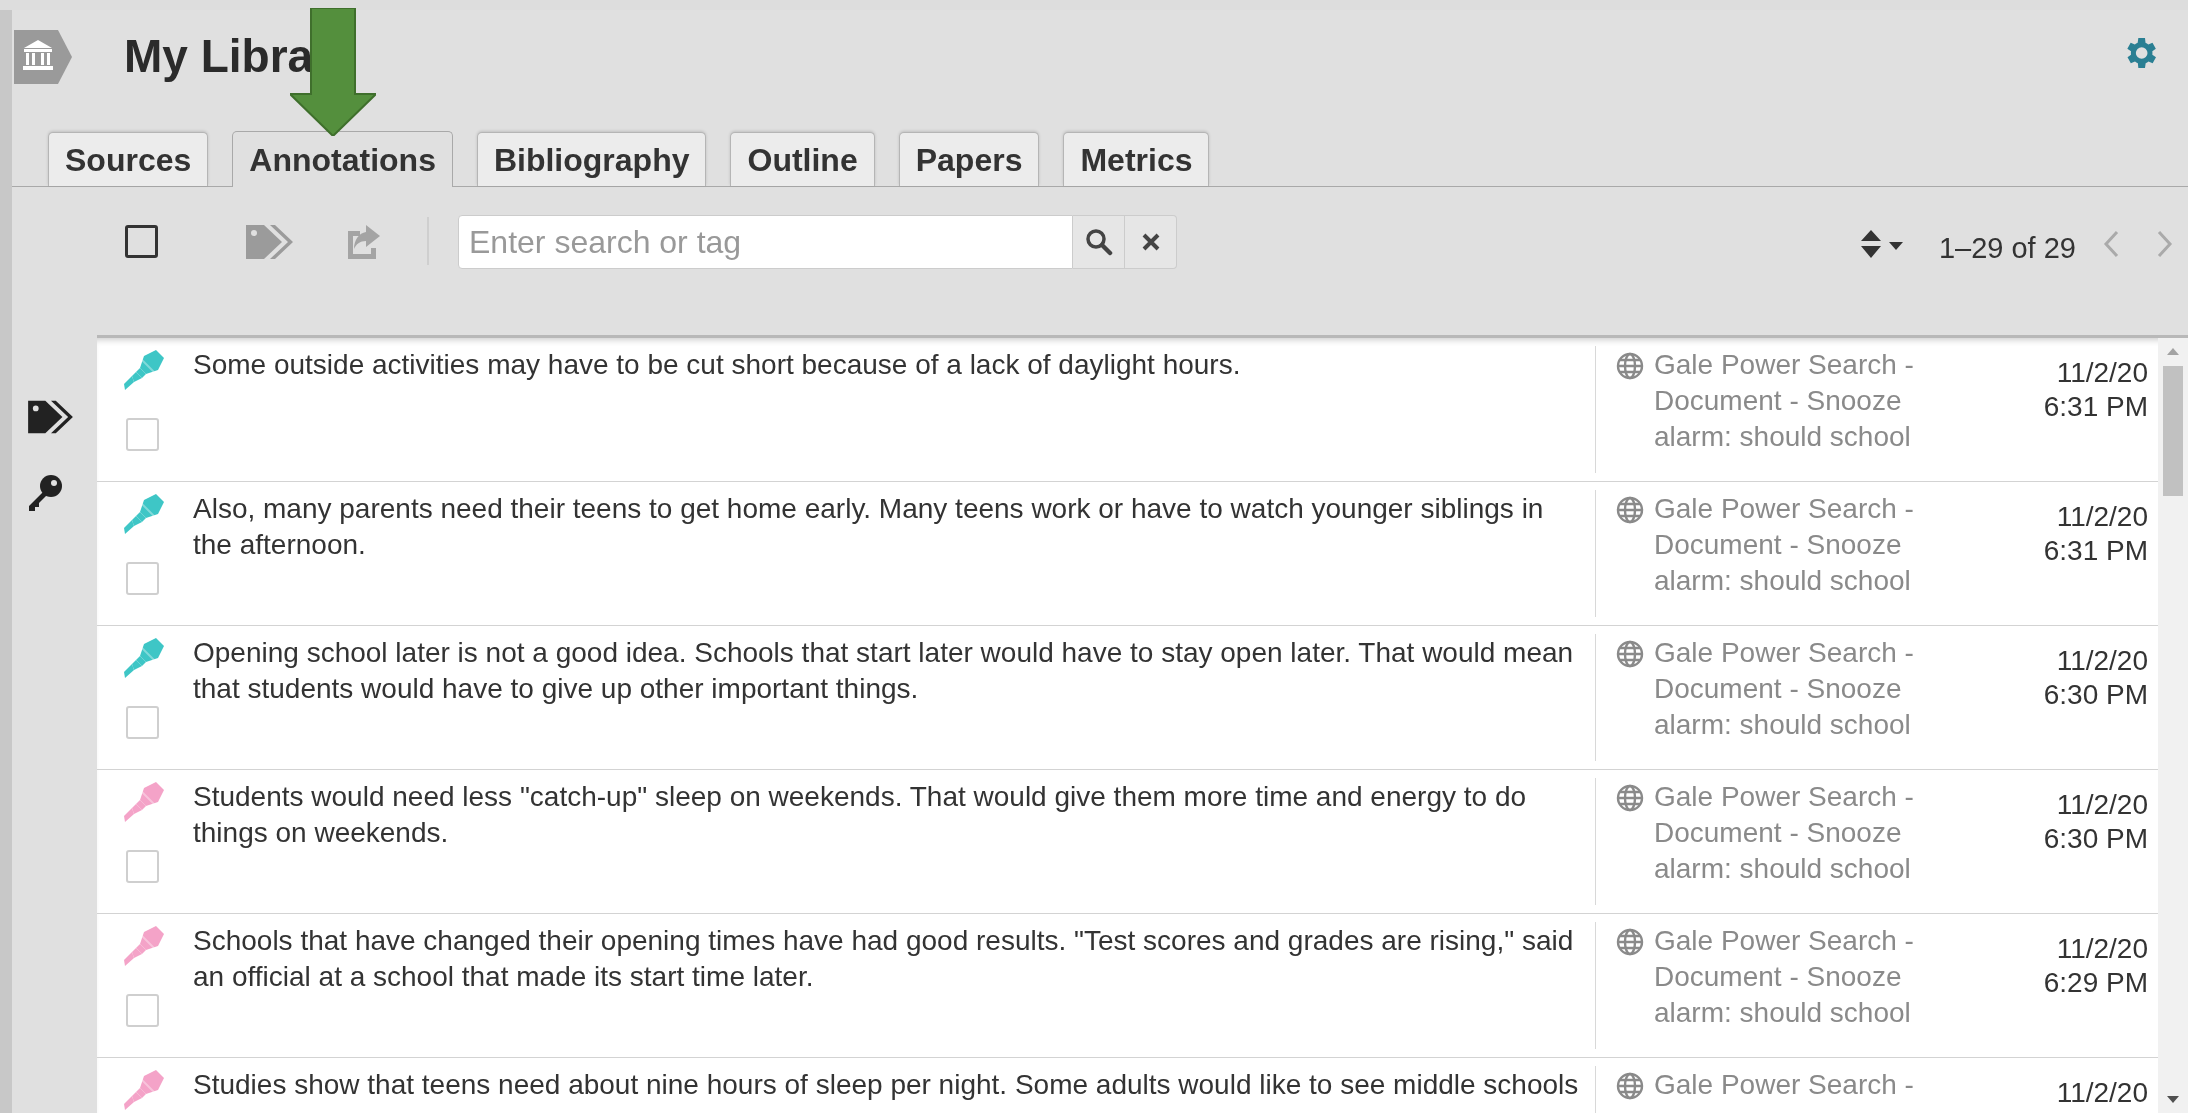  What do you see at coordinates (717, 365) in the screenshot?
I see `annotation-text: Some outside activities may have to be cut short because of a lack of daylight hours.` at bounding box center [717, 365].